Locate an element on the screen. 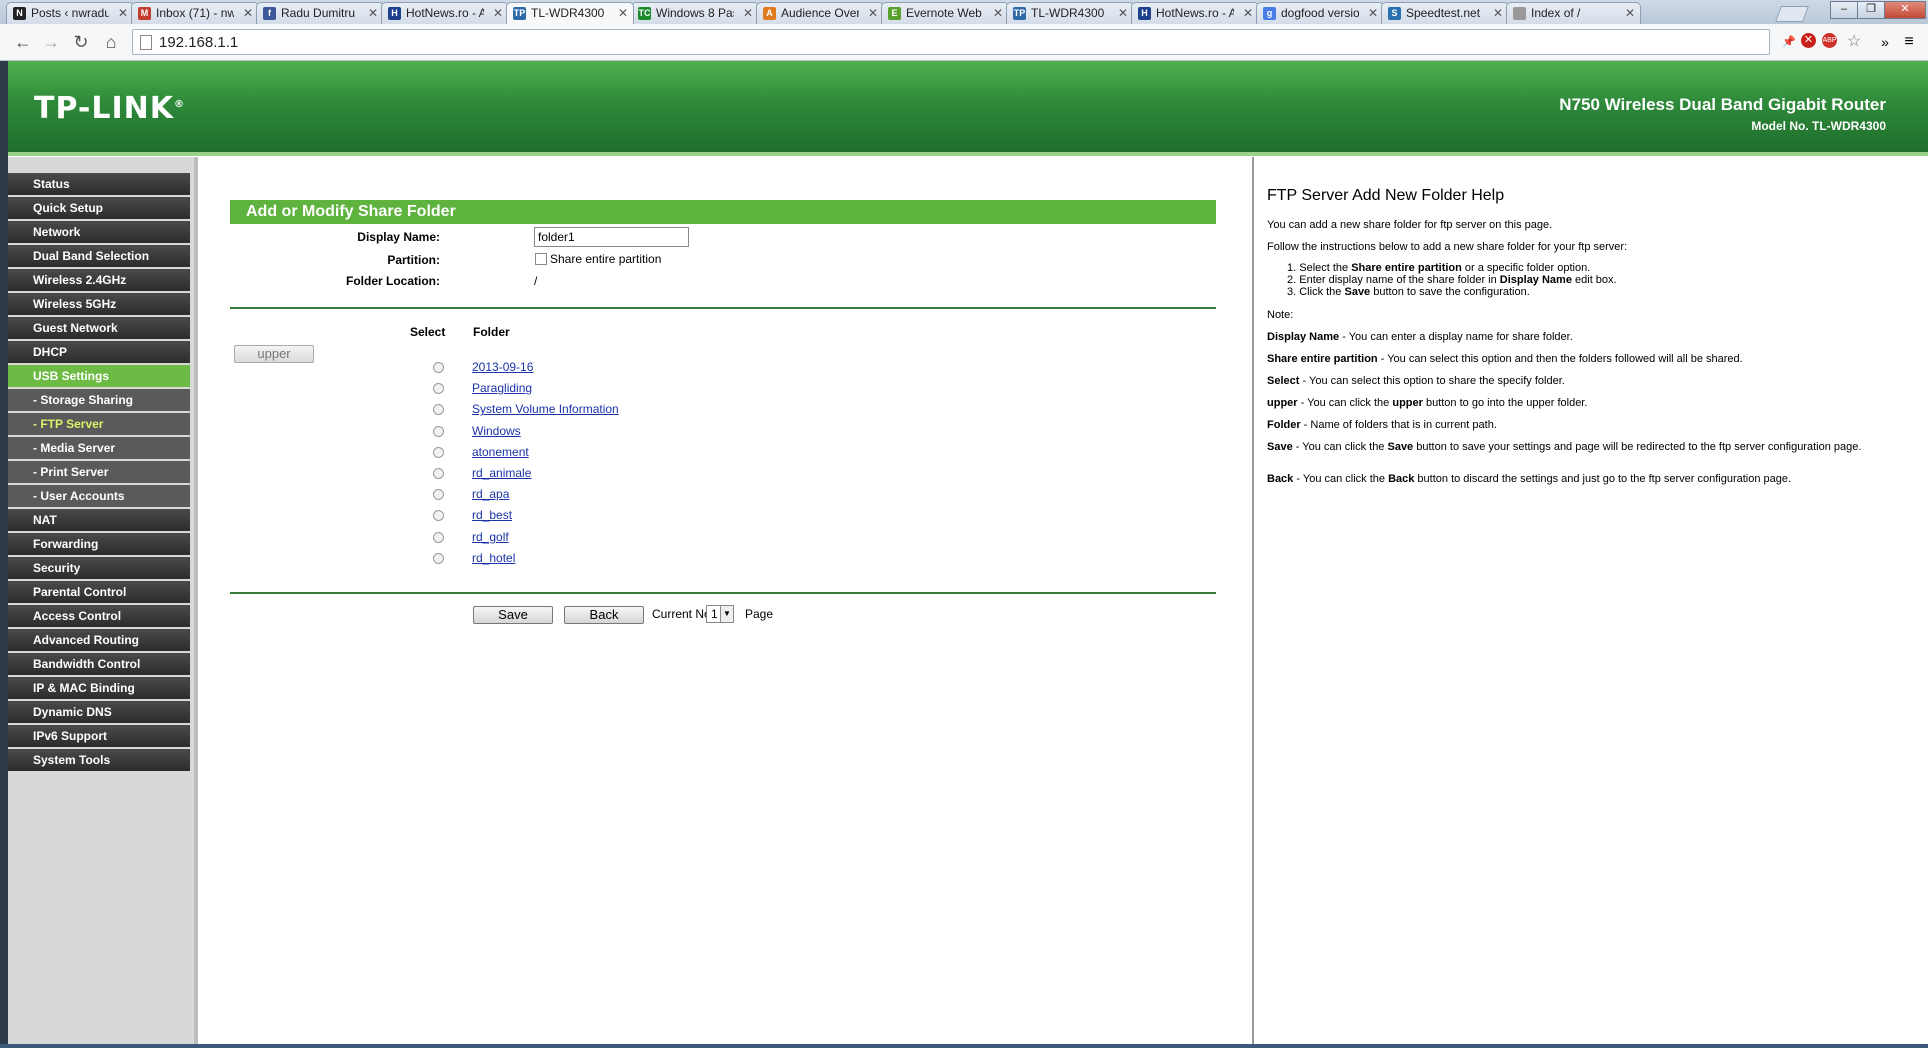  menu-item-media-server: - Media Server is located at coordinates (99, 448).